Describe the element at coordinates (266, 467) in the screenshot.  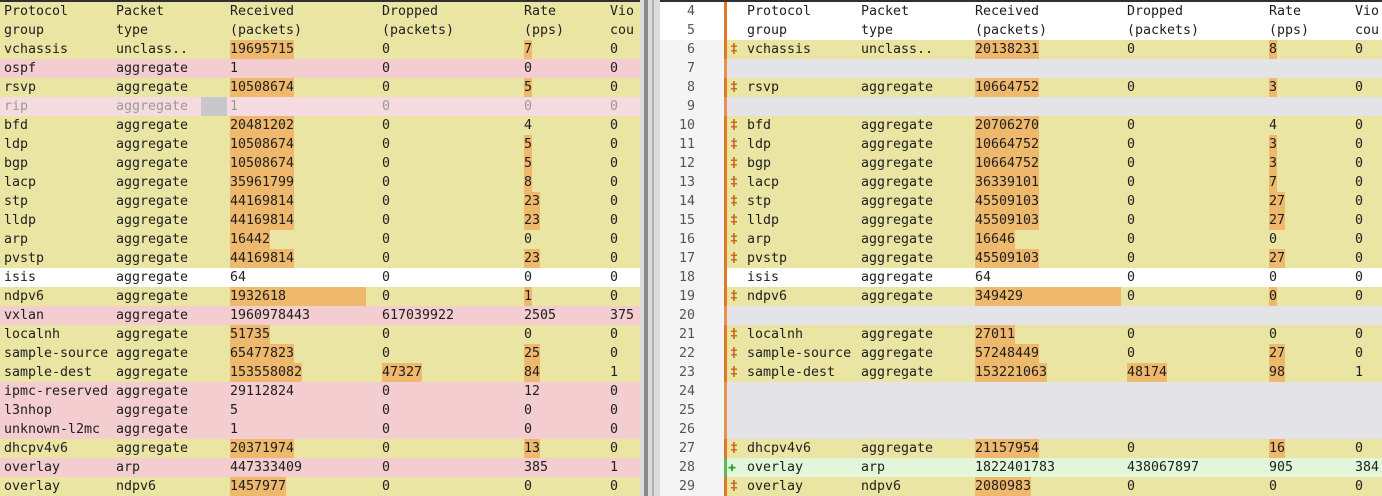
I see `cell-received: 447333409` at that location.